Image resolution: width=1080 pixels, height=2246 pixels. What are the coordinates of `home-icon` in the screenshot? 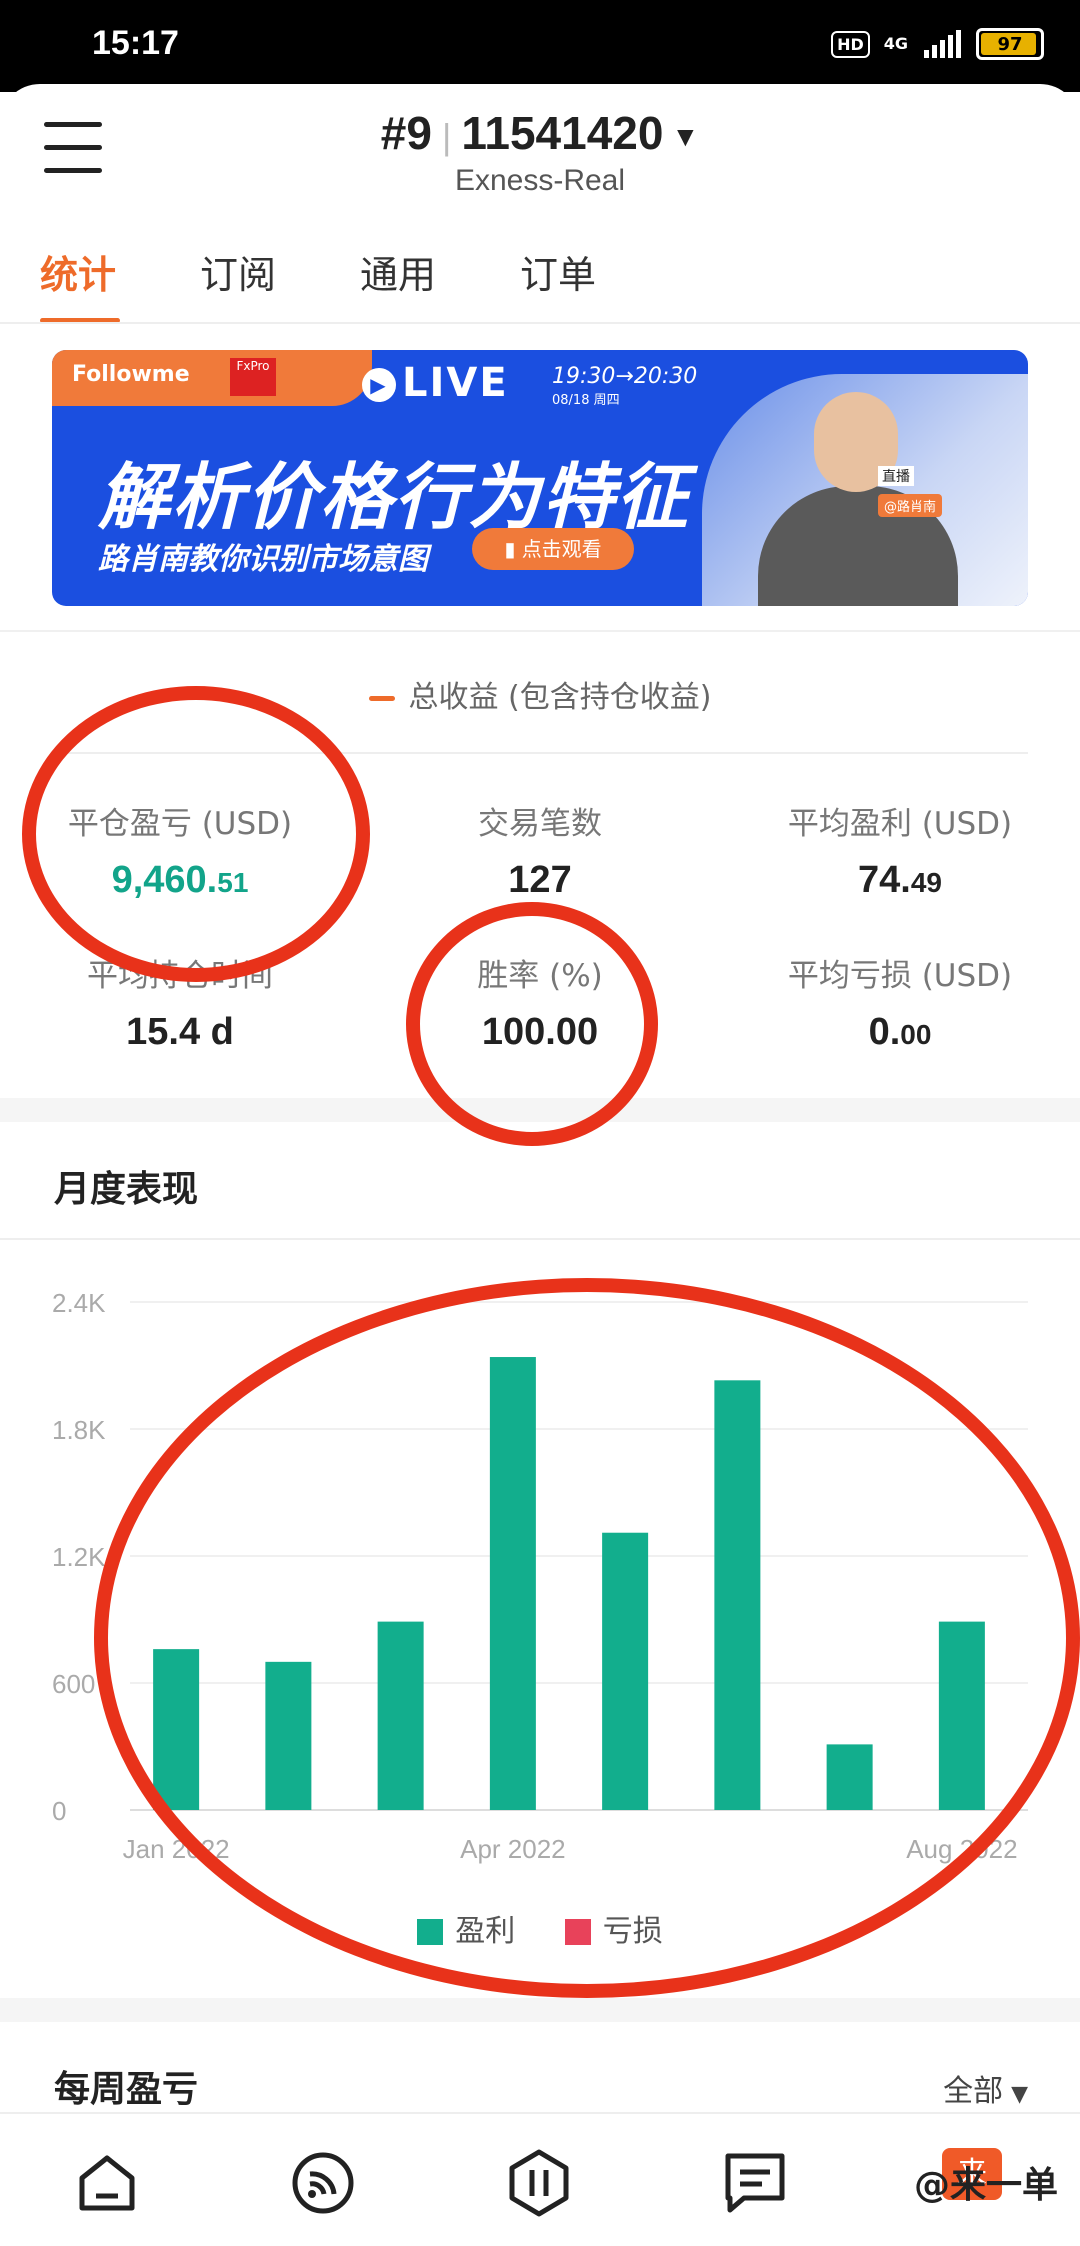 It's located at (107, 2183).